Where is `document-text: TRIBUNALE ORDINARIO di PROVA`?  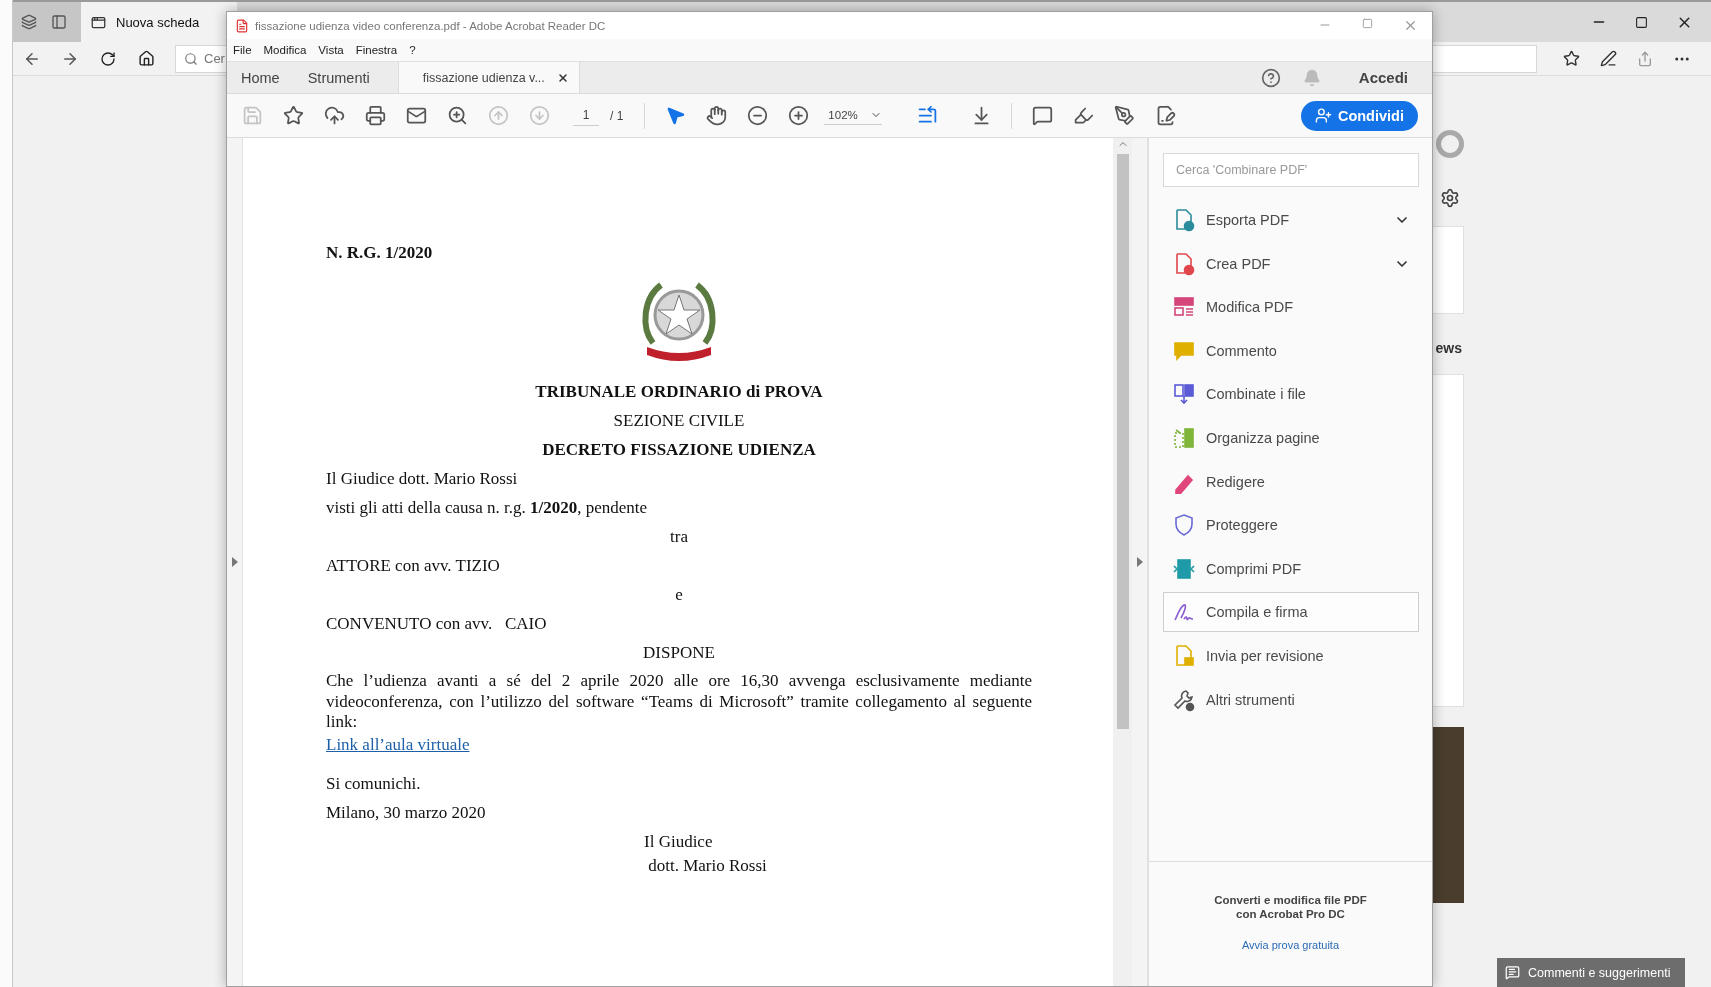
document-text: TRIBUNALE ORDINARIO di PROVA is located at coordinates (679, 392).